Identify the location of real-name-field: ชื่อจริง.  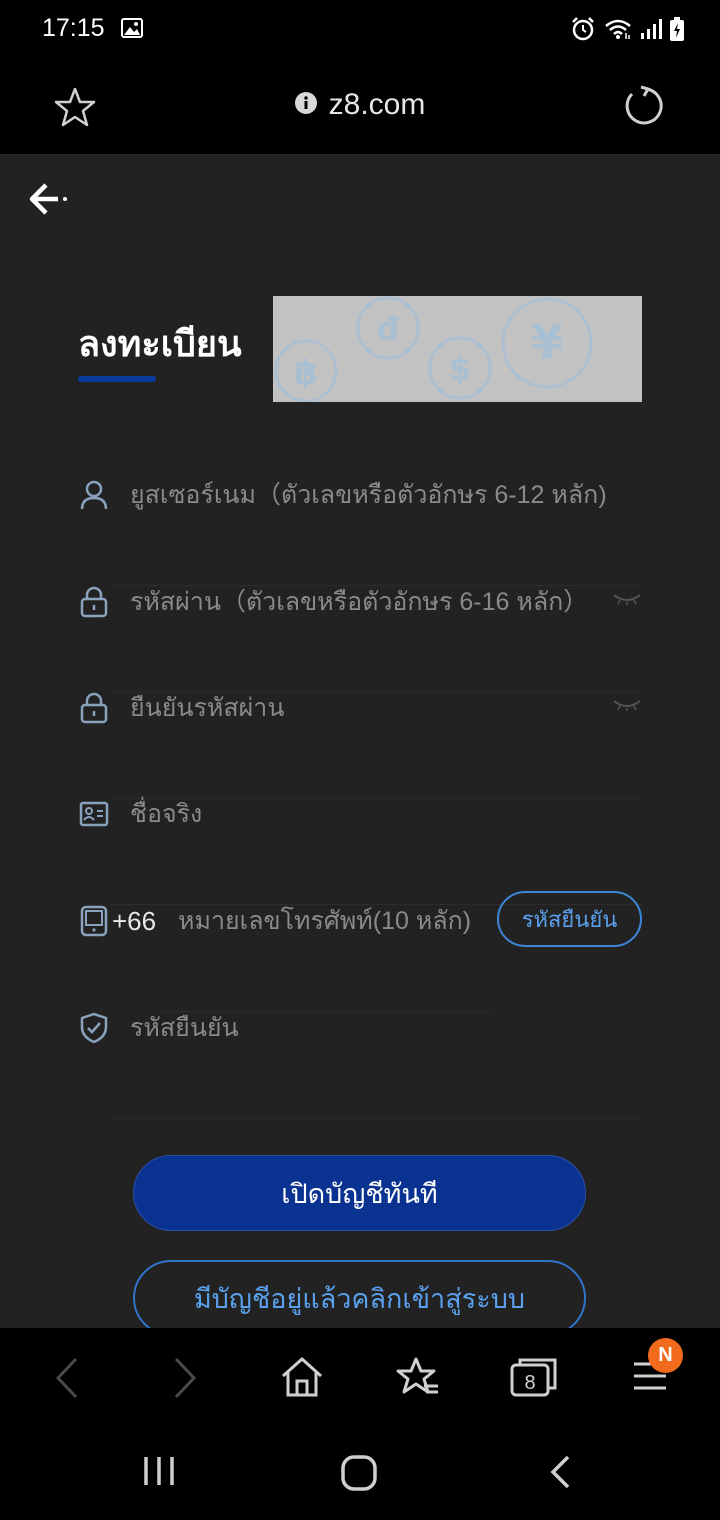
(360, 851).